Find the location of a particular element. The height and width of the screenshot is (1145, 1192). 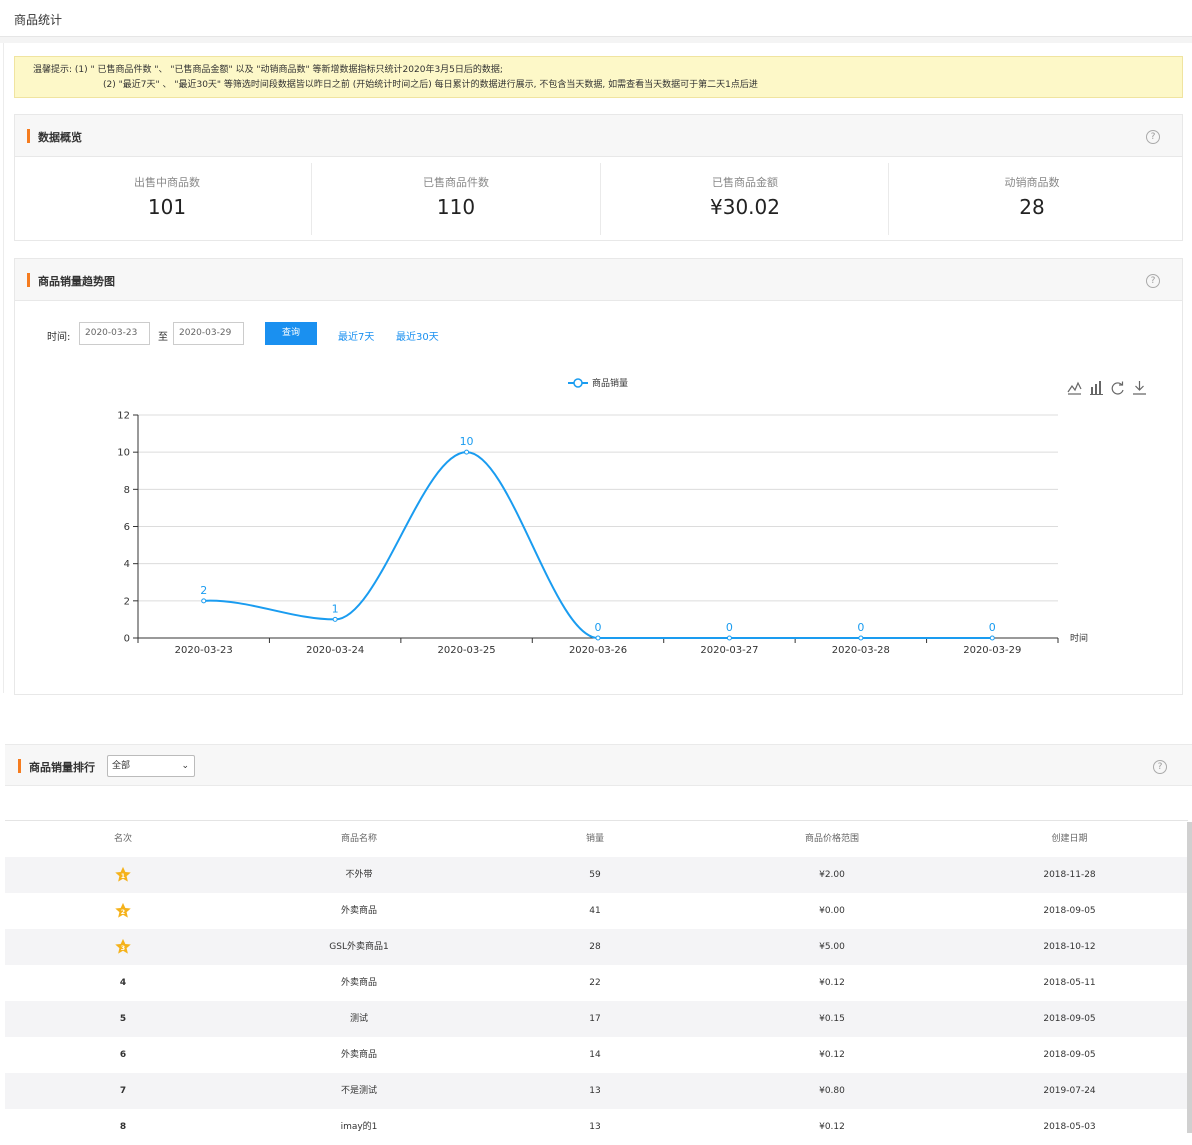

sales-cell: 22 is located at coordinates (595, 983).